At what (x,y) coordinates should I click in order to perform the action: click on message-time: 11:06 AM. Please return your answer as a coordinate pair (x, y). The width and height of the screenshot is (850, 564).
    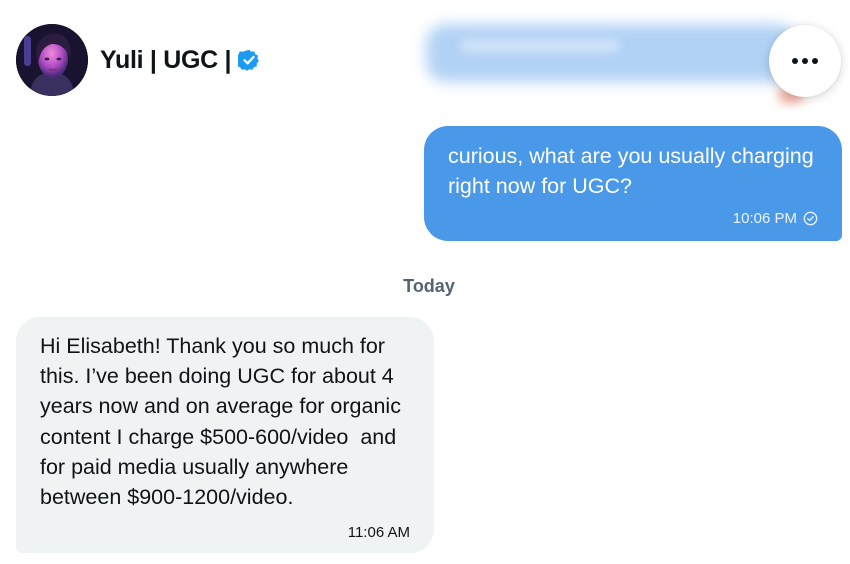
    Looking at the image, I should click on (378, 532).